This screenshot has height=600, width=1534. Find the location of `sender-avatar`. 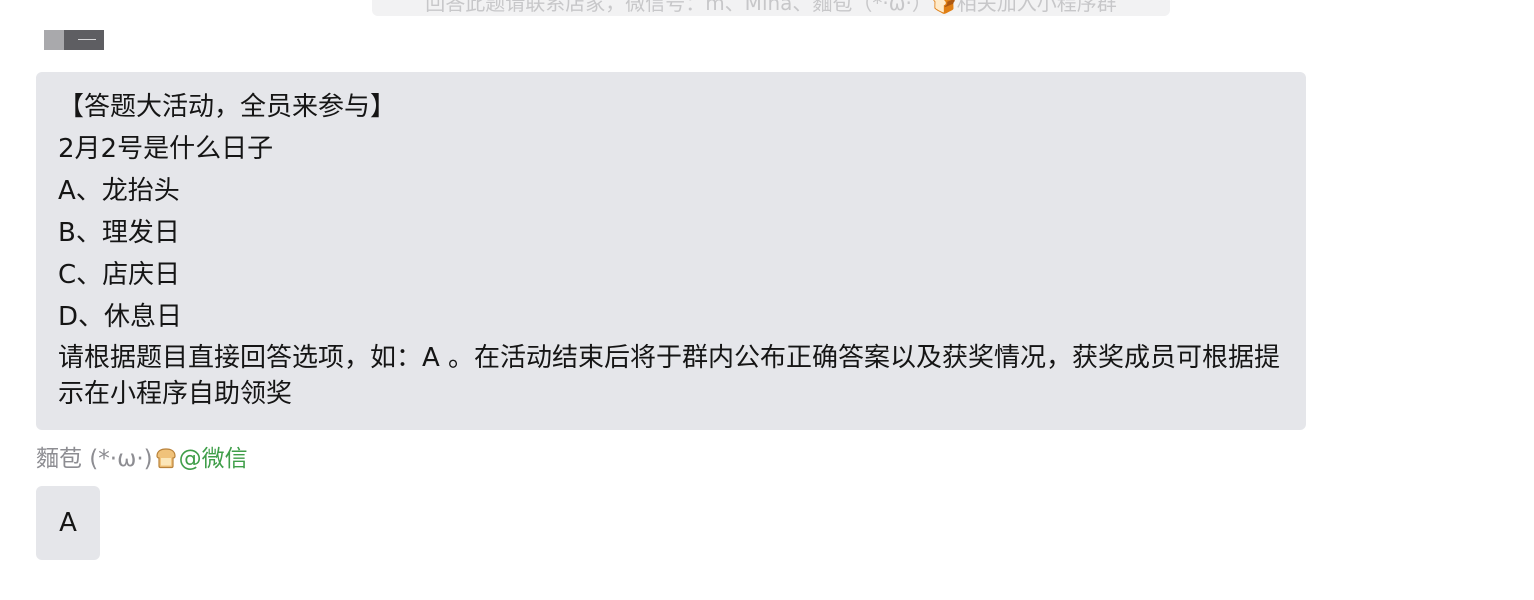

sender-avatar is located at coordinates (74, 40).